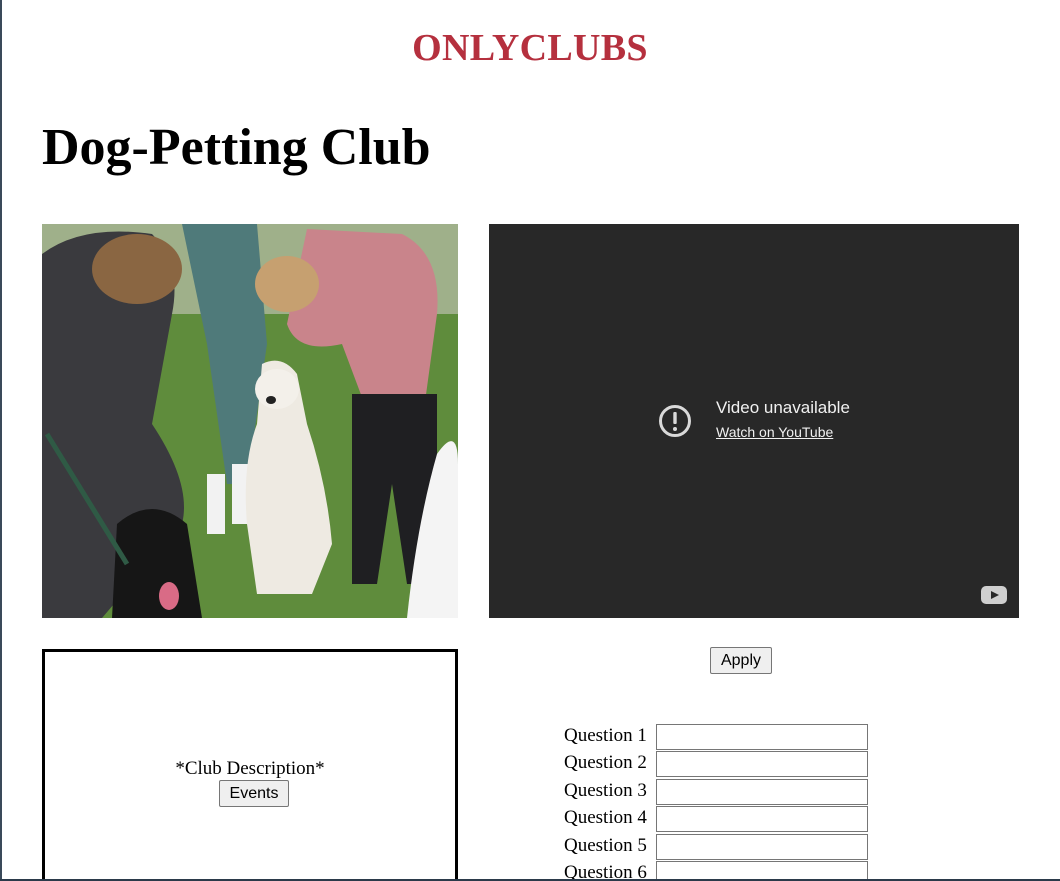  I want to click on question-row-2: Question 2, so click(719, 764).